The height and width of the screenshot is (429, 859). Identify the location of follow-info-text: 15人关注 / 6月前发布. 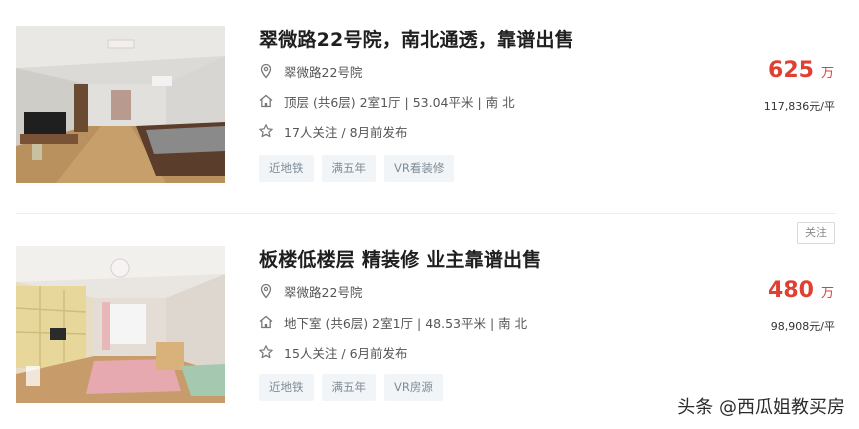
(346, 353).